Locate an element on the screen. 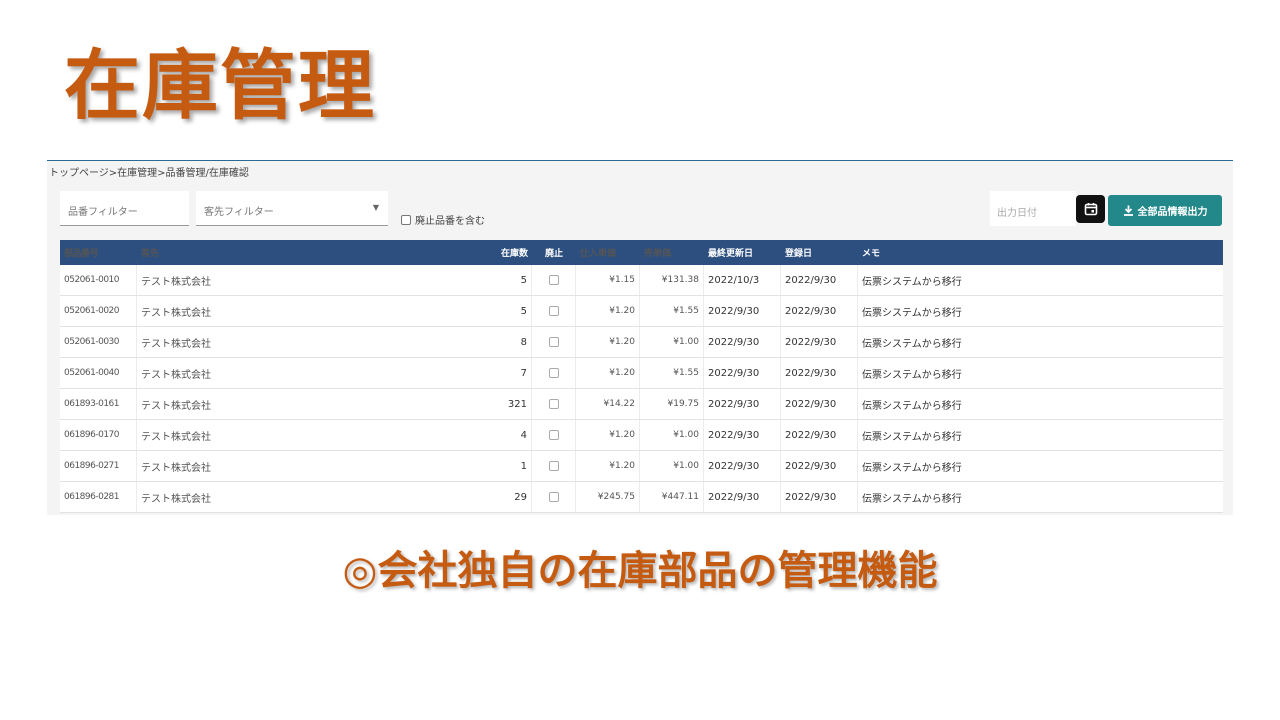 This screenshot has height=720, width=1280. cell-part-number: 052061-0040 is located at coordinates (98, 373).